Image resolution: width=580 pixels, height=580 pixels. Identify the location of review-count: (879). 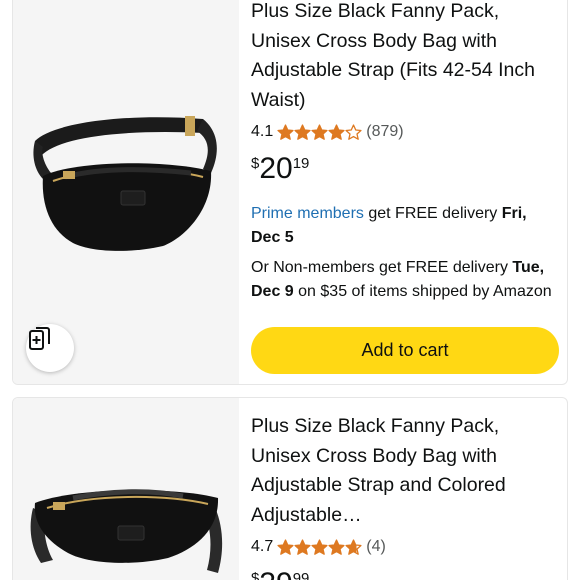
(385, 131).